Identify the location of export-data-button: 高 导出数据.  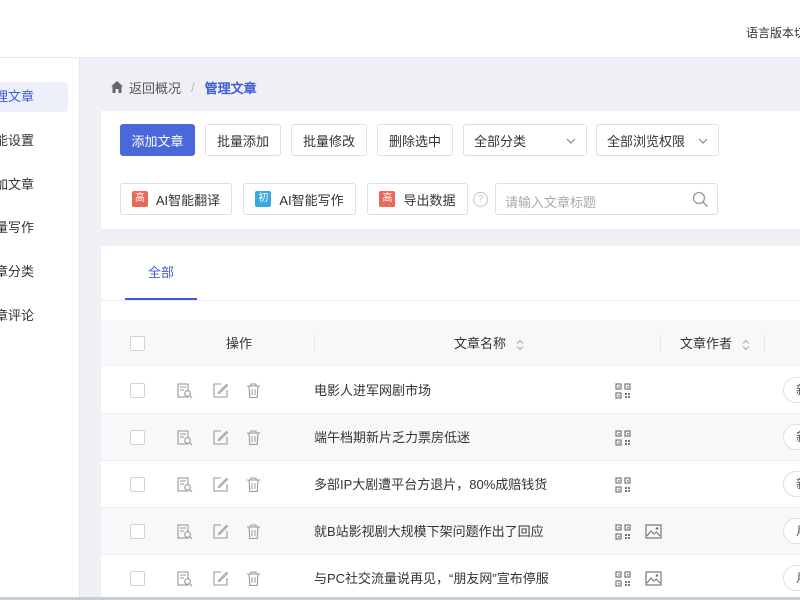
(417, 199).